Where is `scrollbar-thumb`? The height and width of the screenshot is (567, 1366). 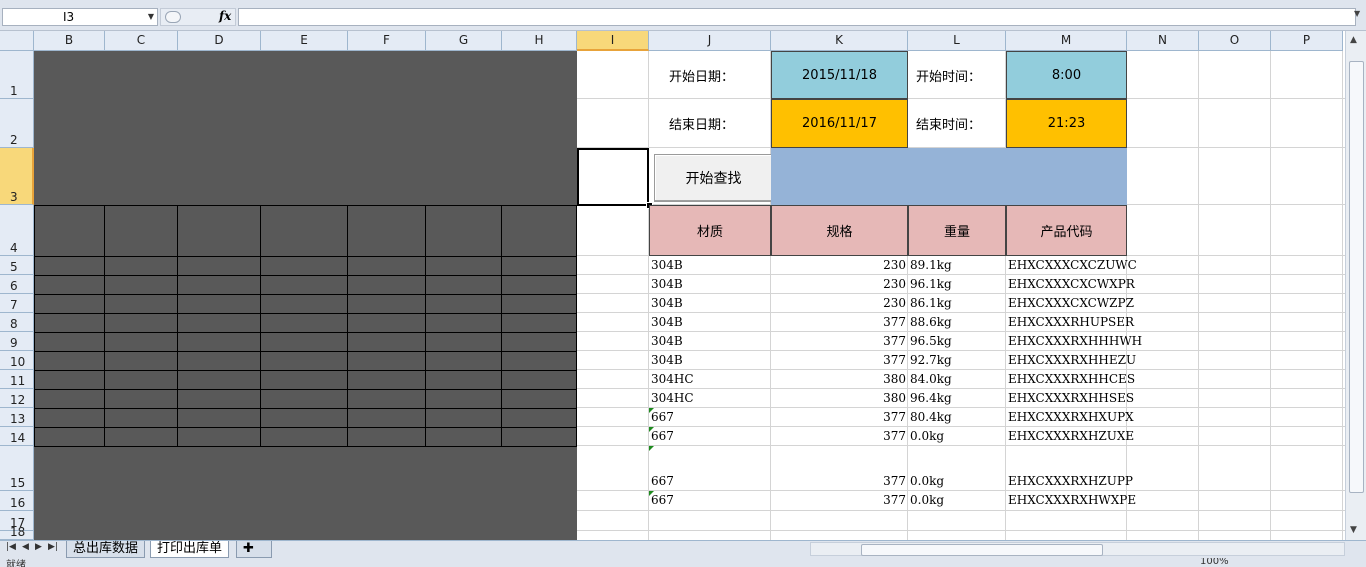 scrollbar-thumb is located at coordinates (1356, 277).